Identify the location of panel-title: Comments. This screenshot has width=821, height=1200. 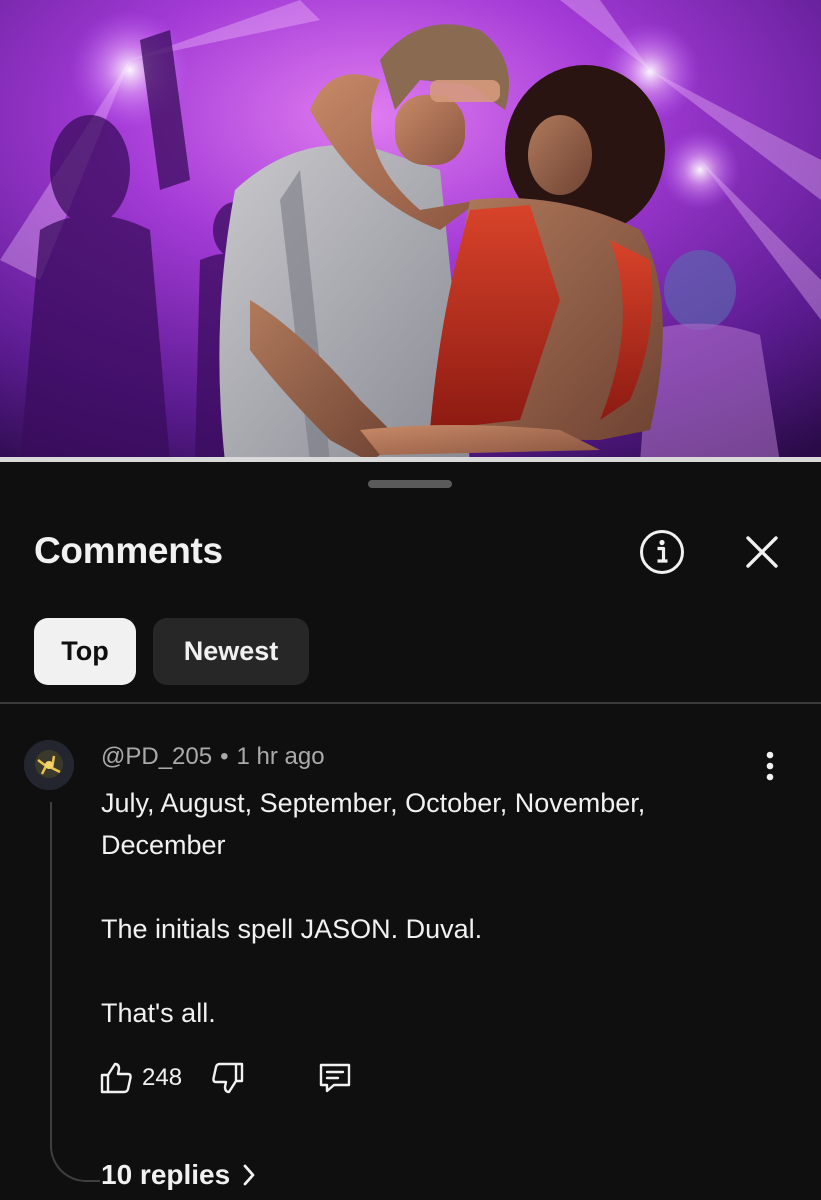
(128, 550).